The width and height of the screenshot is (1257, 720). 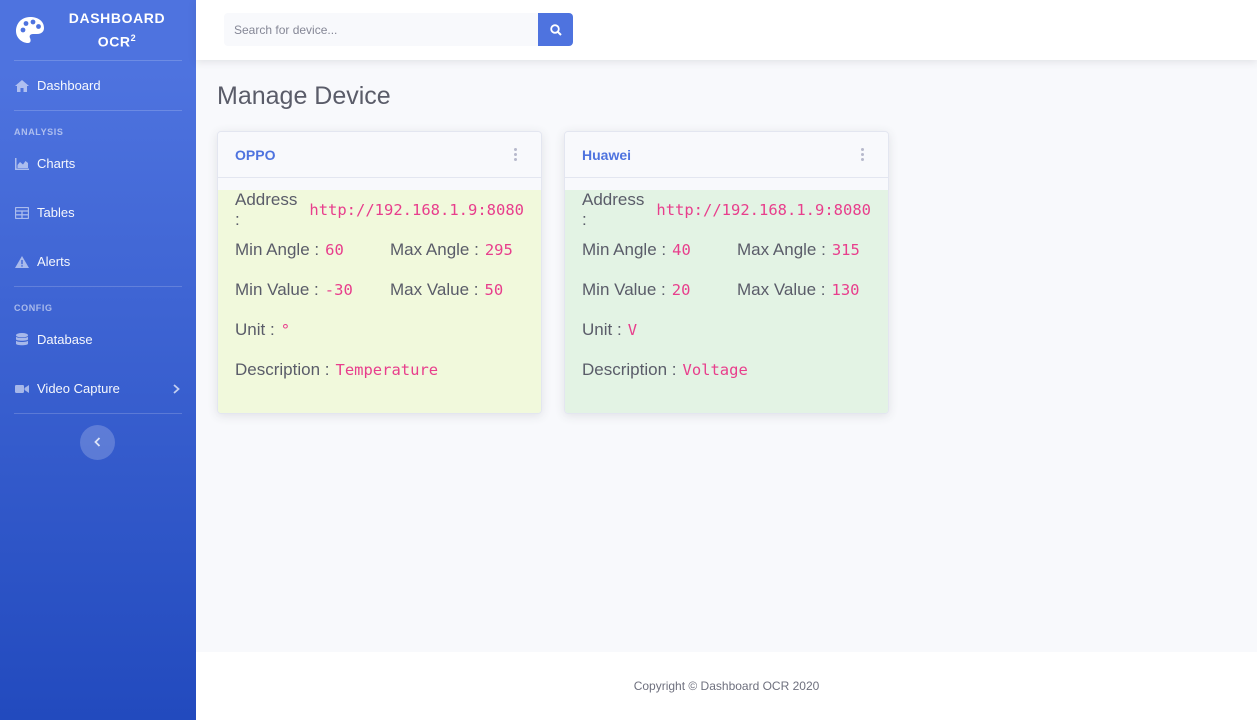 What do you see at coordinates (117, 18) in the screenshot?
I see `brand-line-1: DASHBOARD` at bounding box center [117, 18].